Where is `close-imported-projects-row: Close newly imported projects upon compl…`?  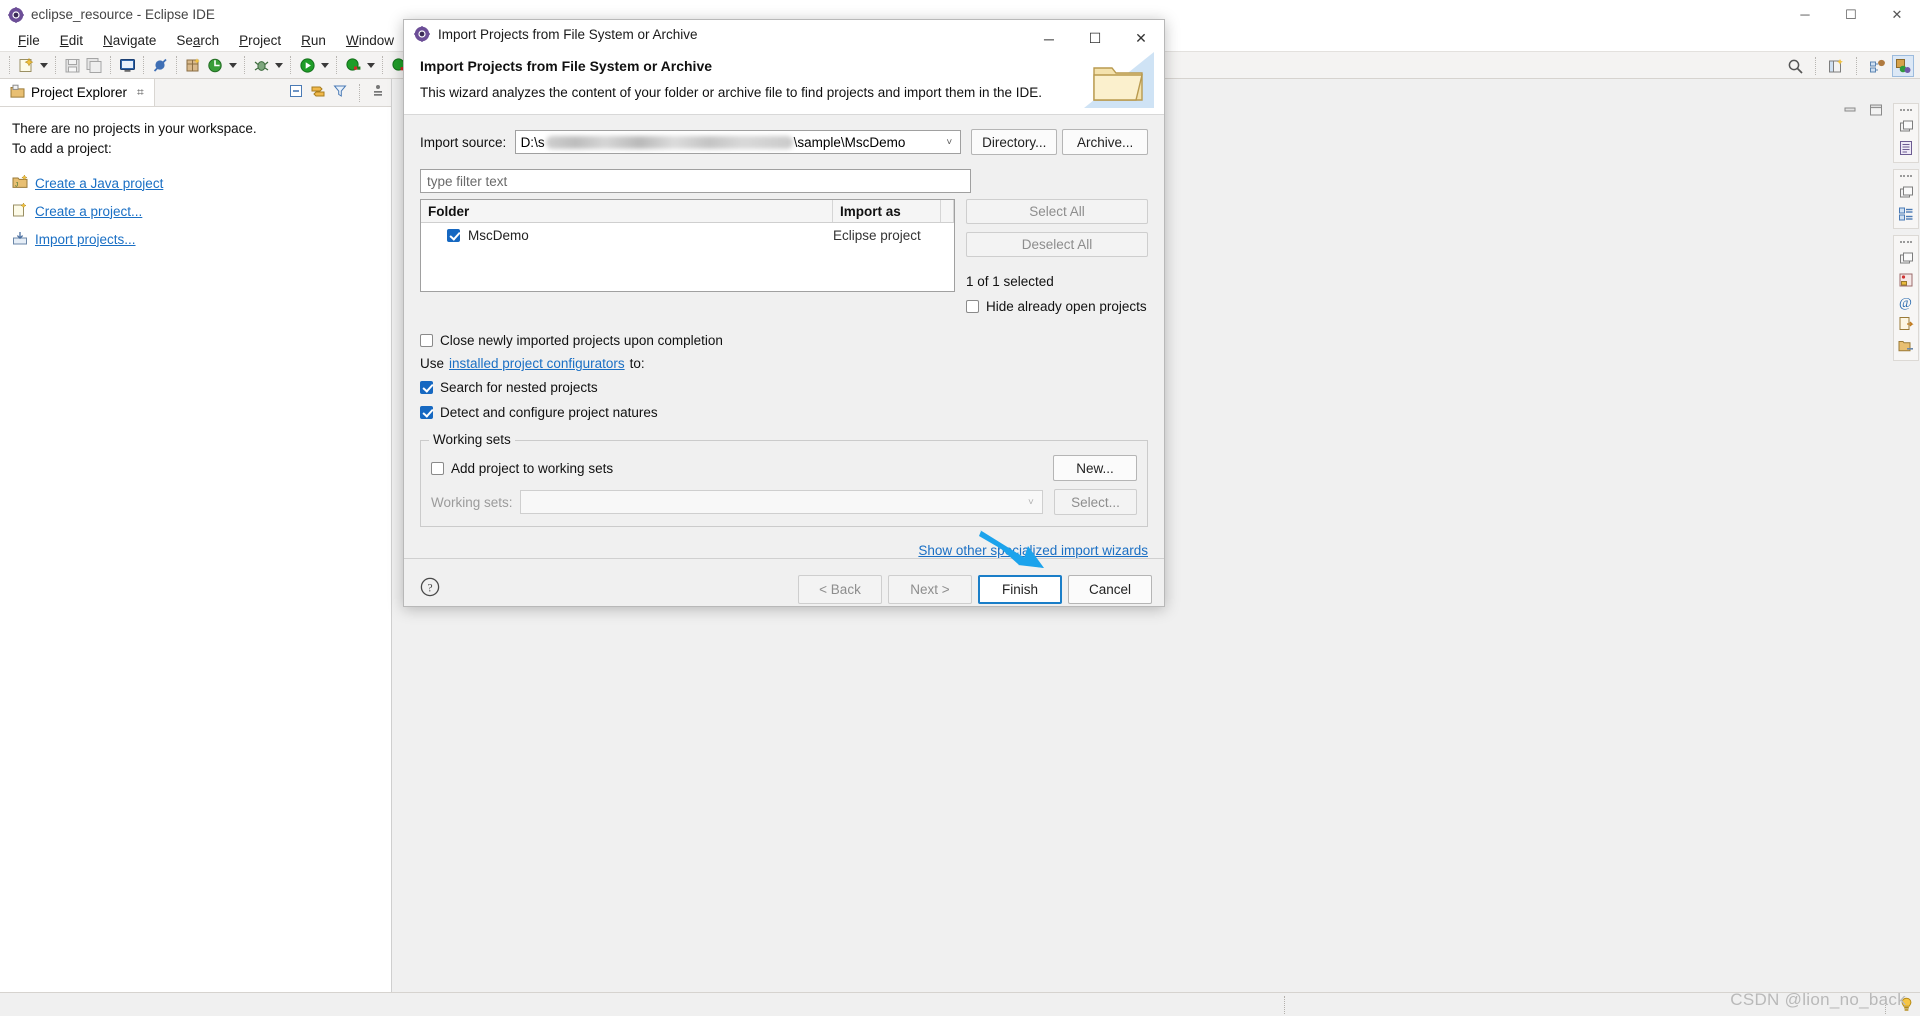
close-imported-projects-row: Close newly imported projects upon compl… is located at coordinates (784, 340).